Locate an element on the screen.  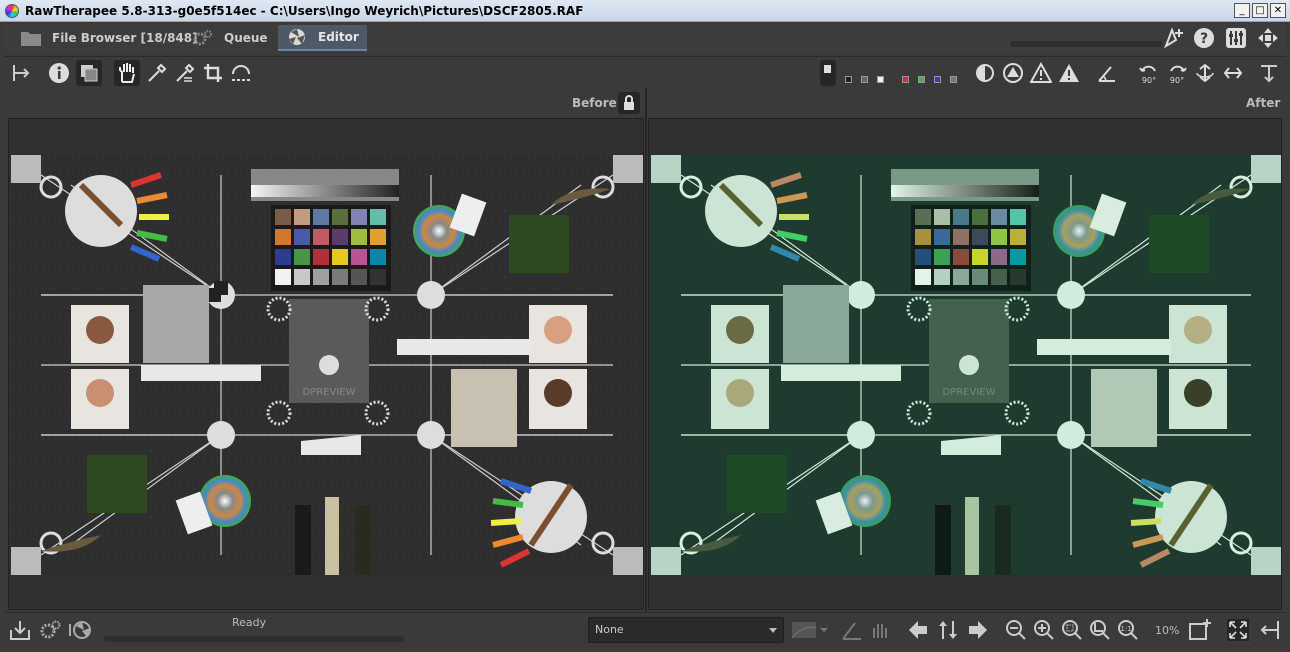
chevron-down-icon is located at coordinates (773, 630).